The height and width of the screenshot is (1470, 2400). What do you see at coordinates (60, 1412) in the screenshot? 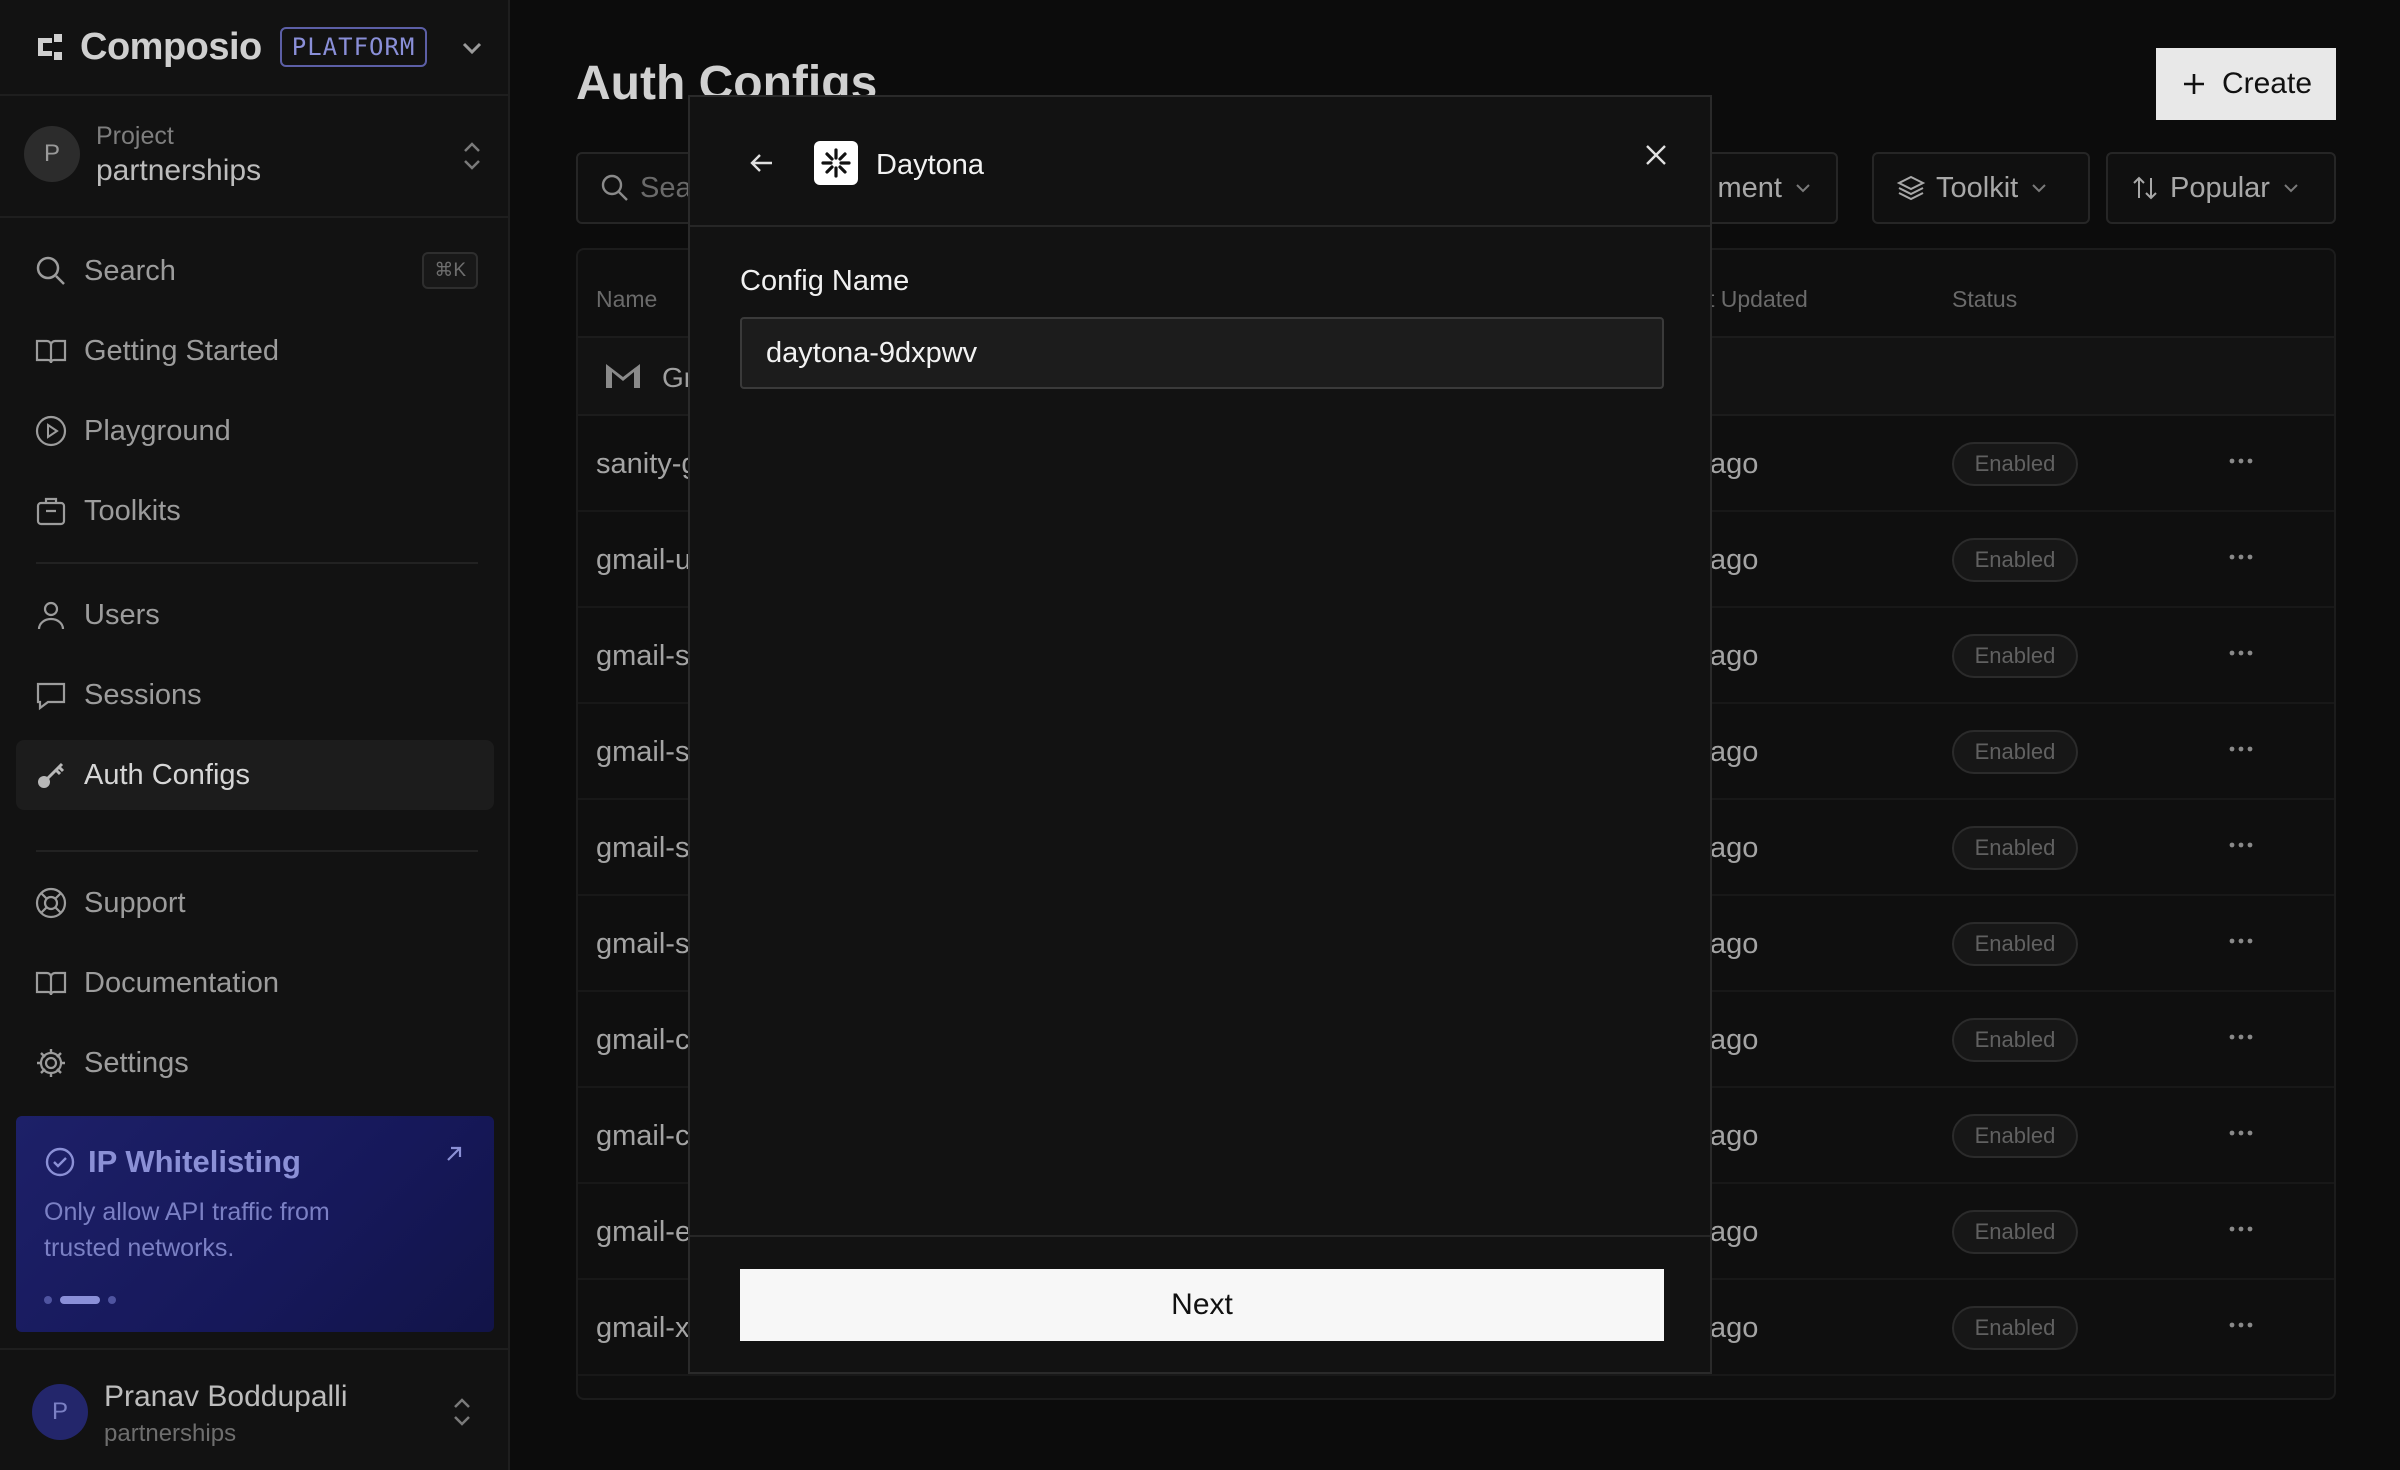
I see `avatar: P` at bounding box center [60, 1412].